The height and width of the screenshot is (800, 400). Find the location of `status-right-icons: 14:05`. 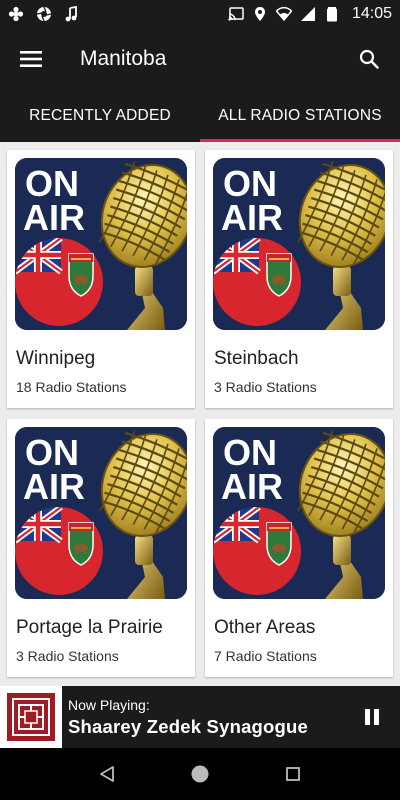

status-right-icons: 14:05 is located at coordinates (310, 14).